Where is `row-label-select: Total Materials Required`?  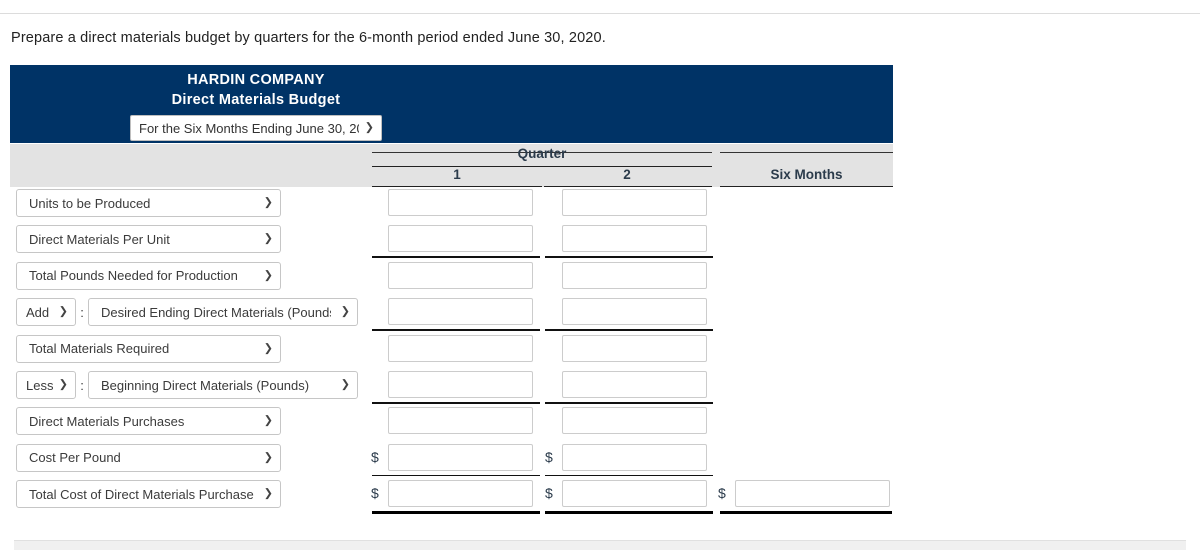
row-label-select: Total Materials Required is located at coordinates (148, 348).